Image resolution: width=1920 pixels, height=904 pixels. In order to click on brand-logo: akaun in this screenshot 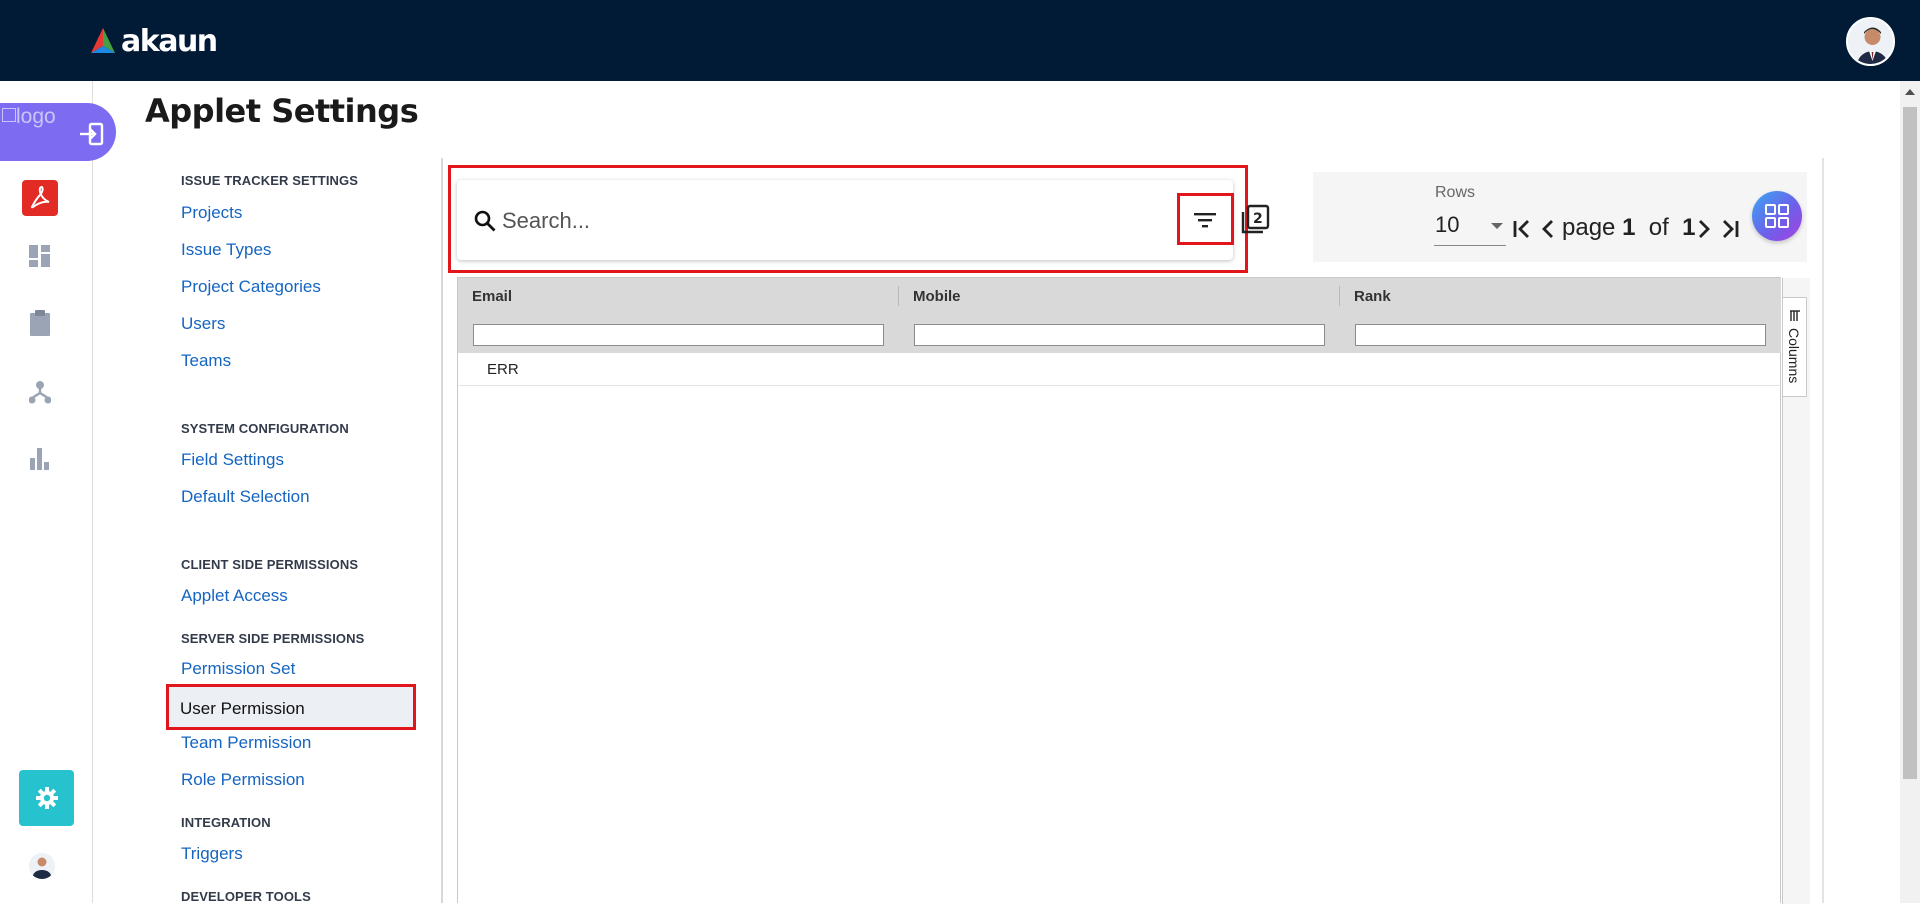, I will do `click(153, 41)`.